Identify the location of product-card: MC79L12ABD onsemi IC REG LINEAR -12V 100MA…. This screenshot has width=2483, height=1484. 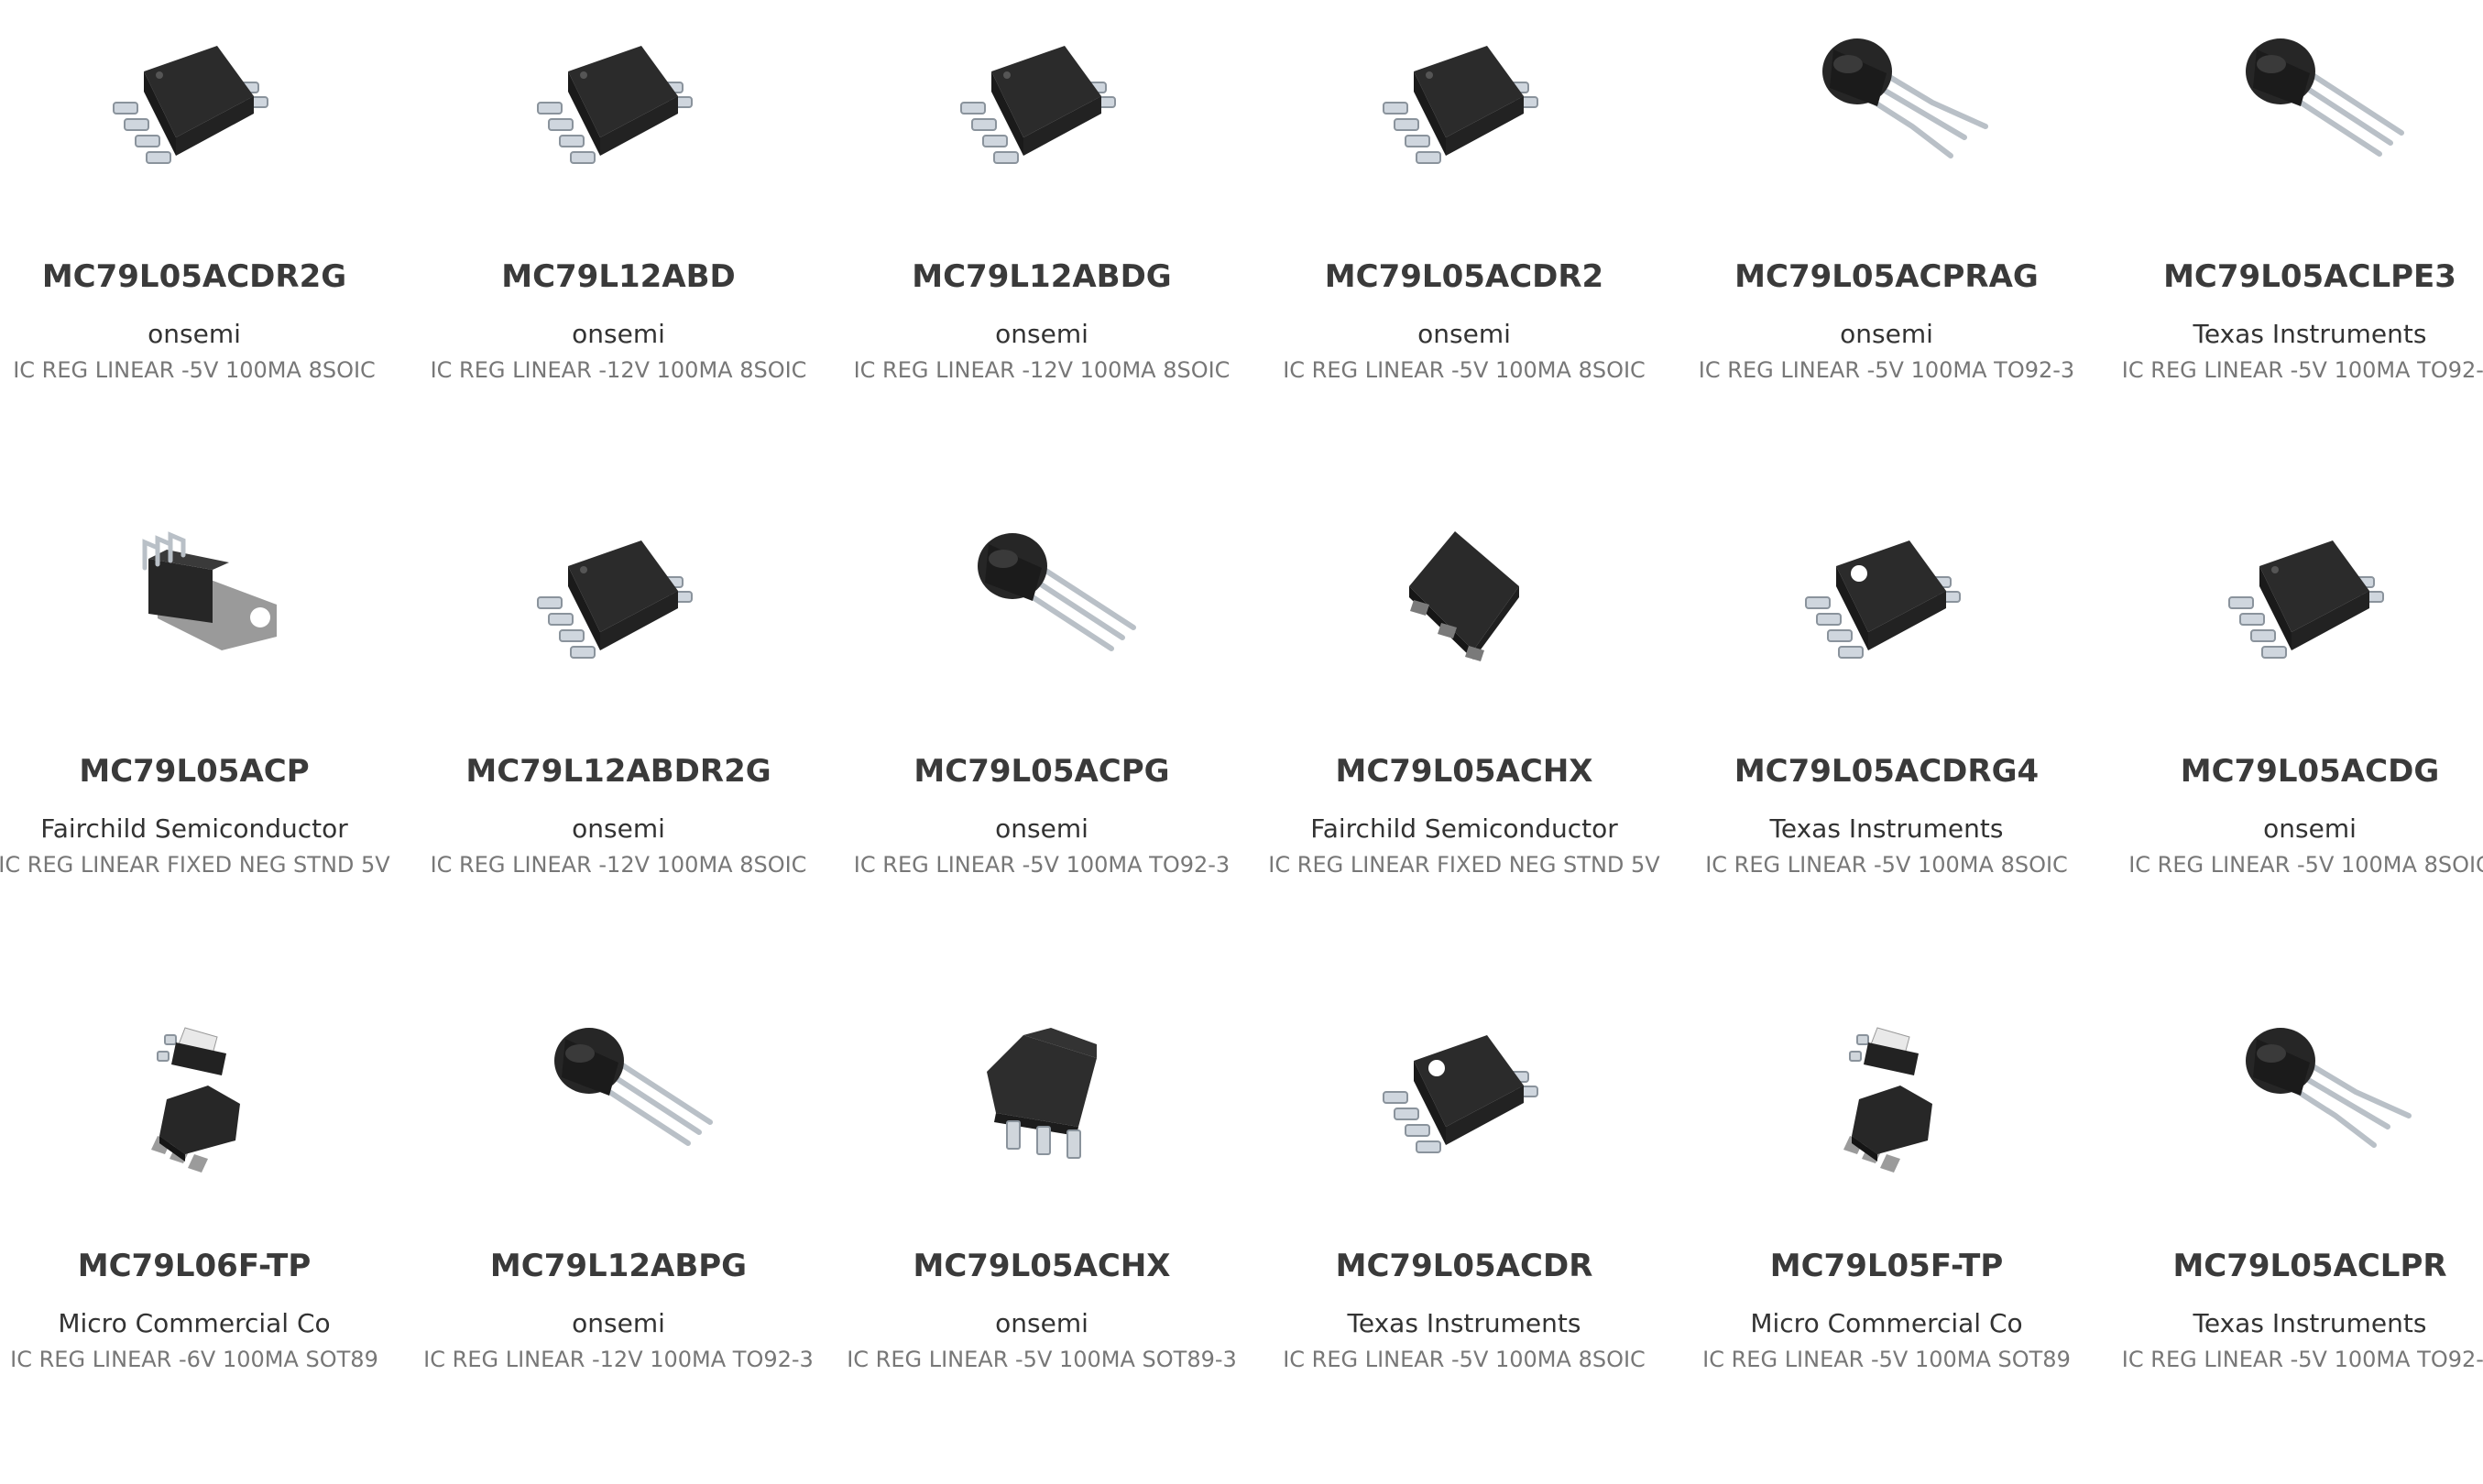
(618, 256).